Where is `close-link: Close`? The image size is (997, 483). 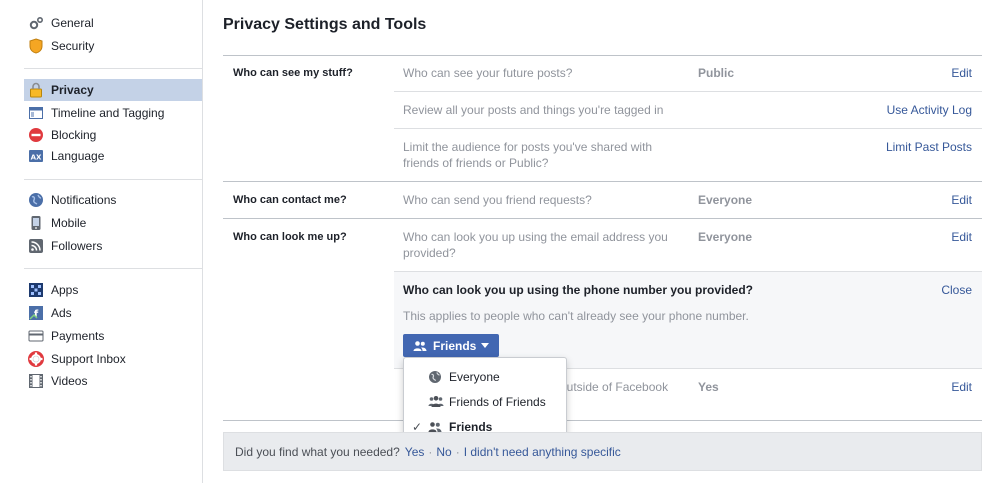 close-link: Close is located at coordinates (956, 290).